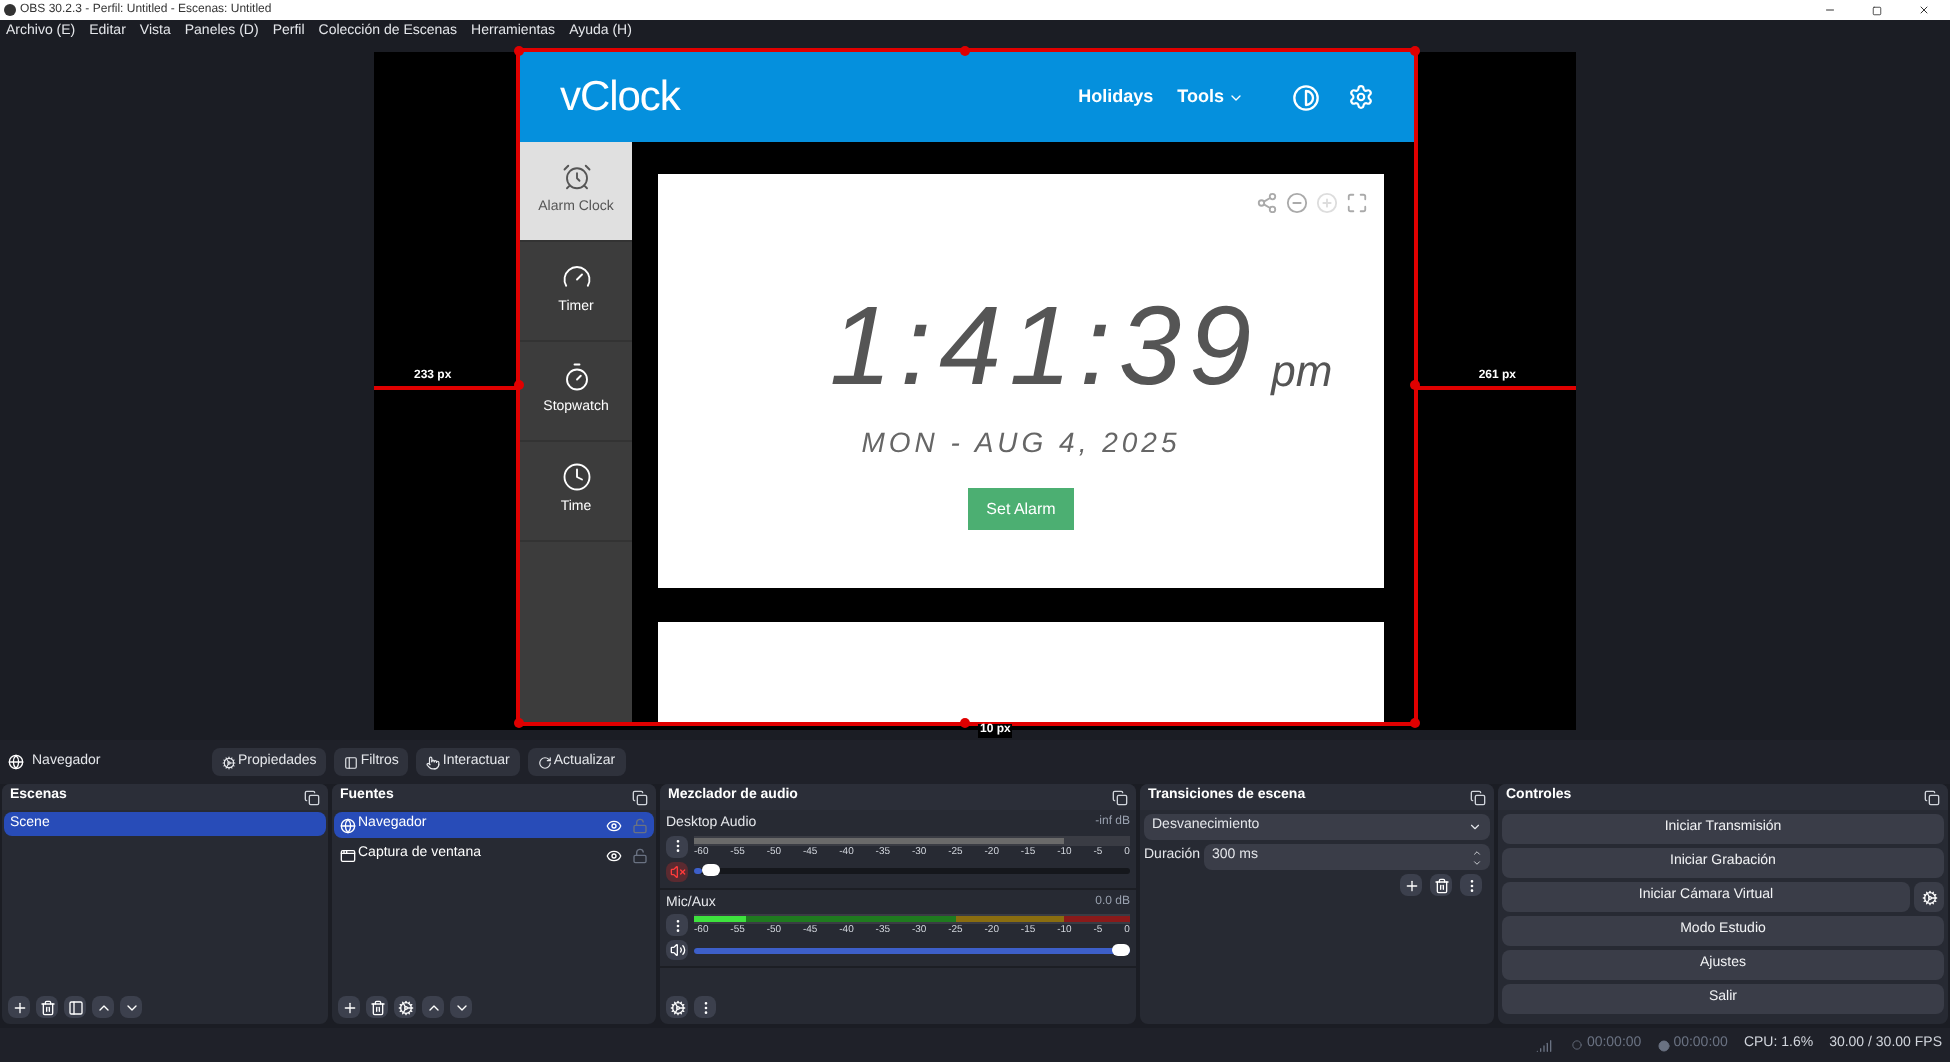 This screenshot has height=1062, width=1950. I want to click on spin-up-icon, so click(1477, 852).